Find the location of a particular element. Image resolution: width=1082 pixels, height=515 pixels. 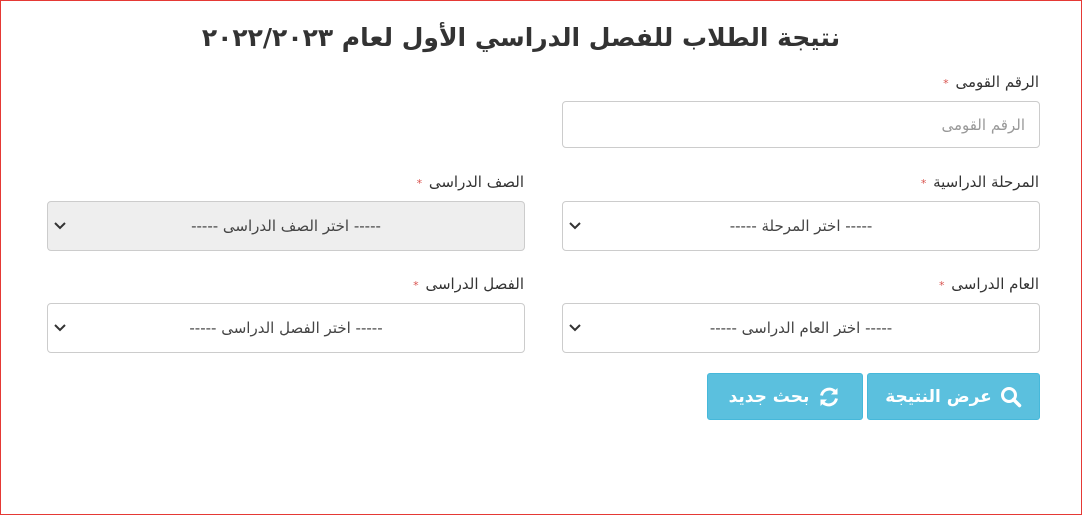

refresh-icon is located at coordinates (829, 396).